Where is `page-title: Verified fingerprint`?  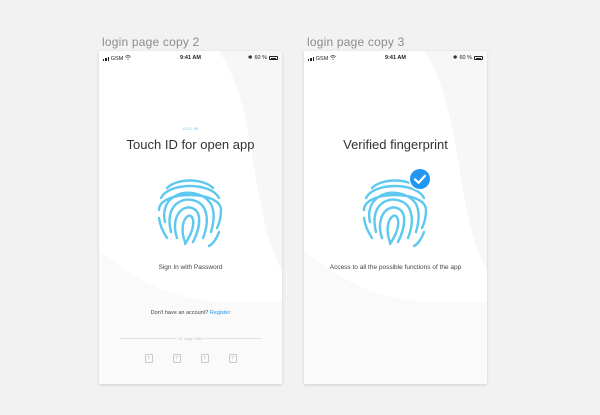
page-title: Verified fingerprint is located at coordinates (395, 144).